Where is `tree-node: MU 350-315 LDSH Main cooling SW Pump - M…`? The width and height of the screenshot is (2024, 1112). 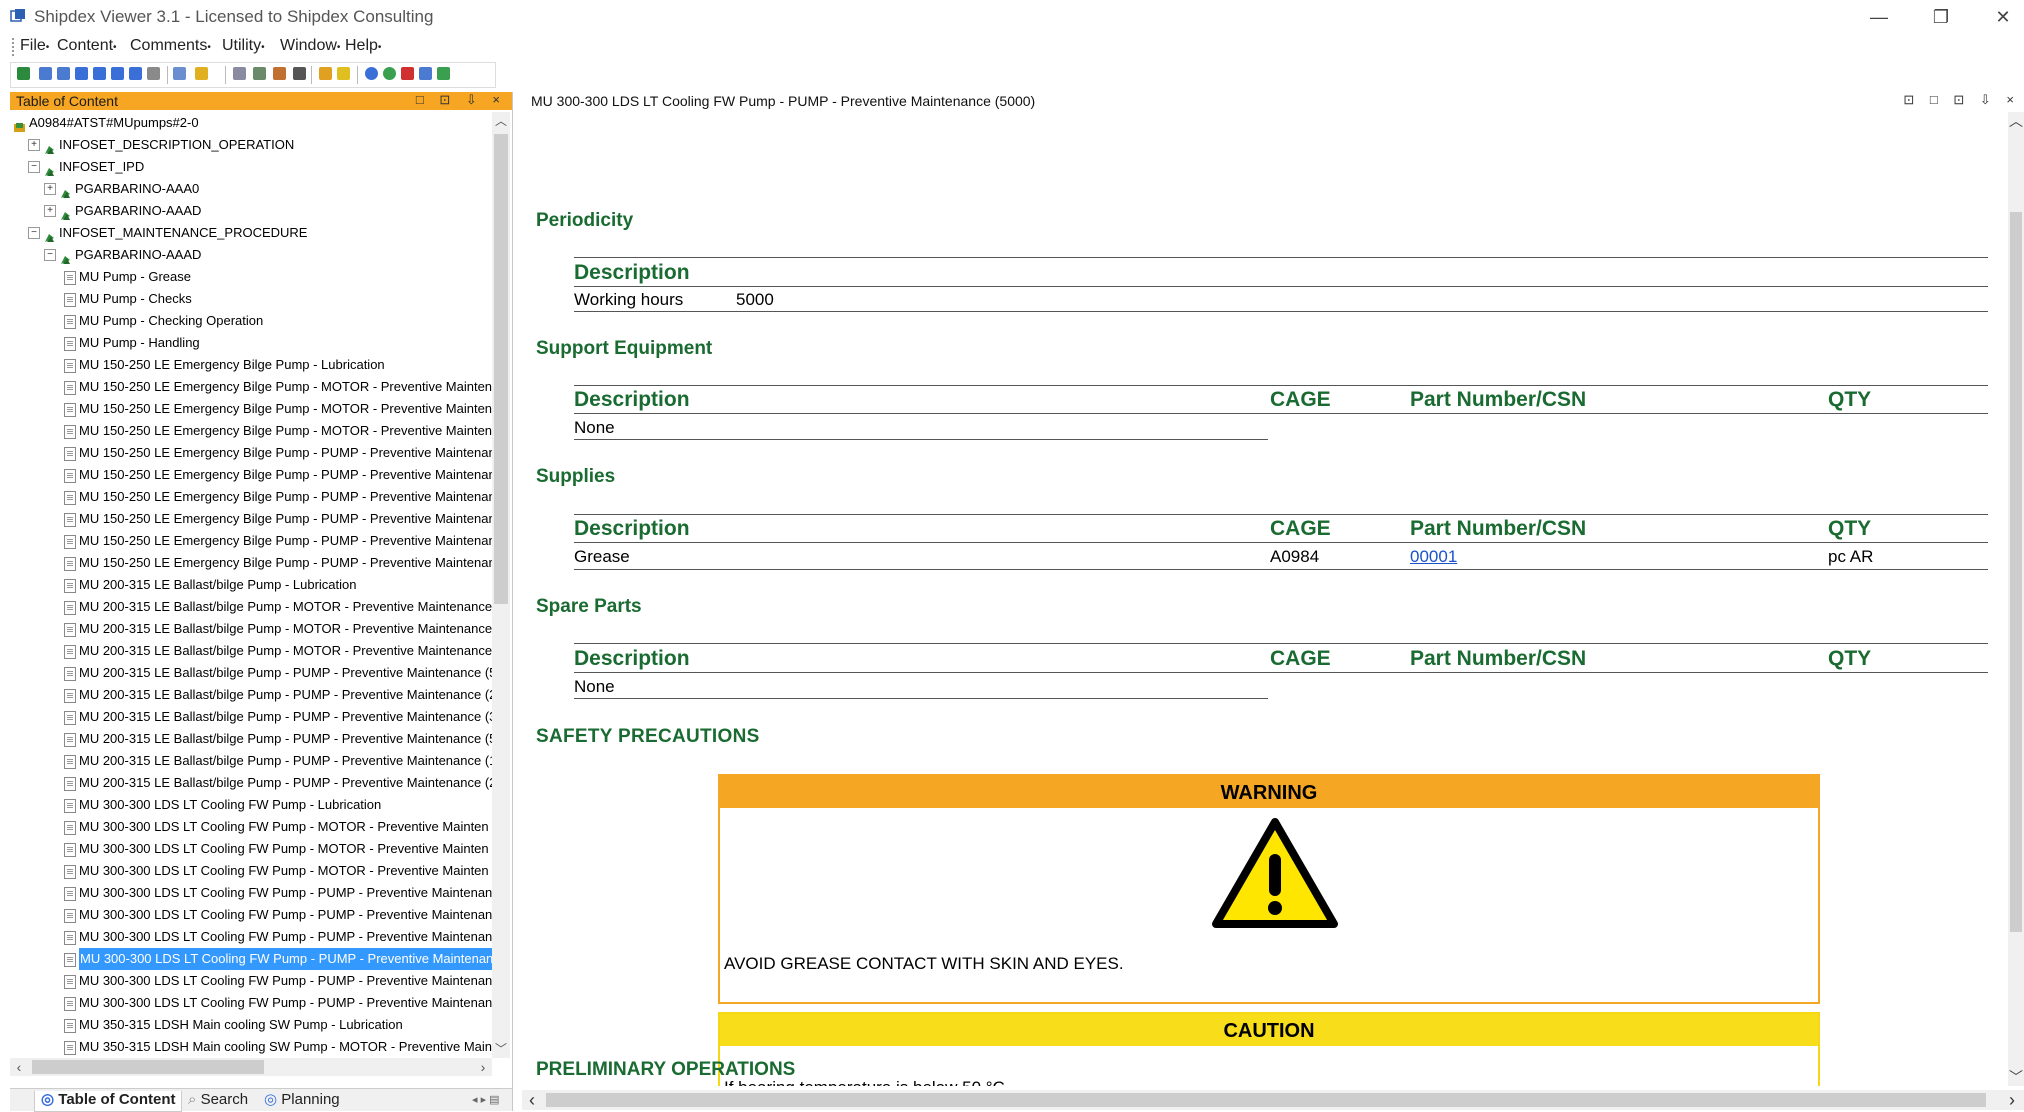 tree-node: MU 350-315 LDSH Main cooling SW Pump - M… is located at coordinates (251, 1047).